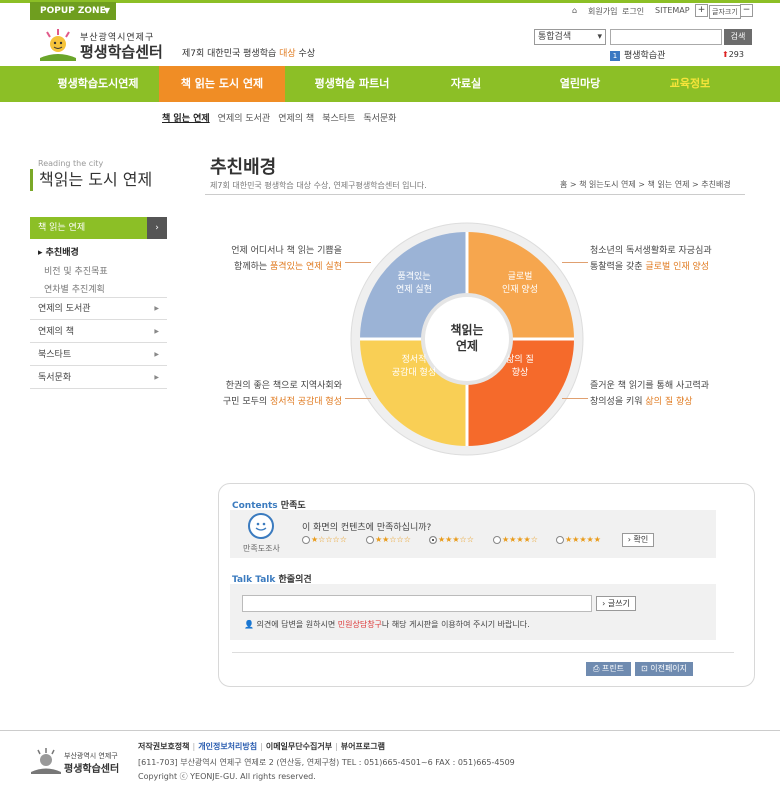  I want to click on smiley-icon, so click(261, 526).